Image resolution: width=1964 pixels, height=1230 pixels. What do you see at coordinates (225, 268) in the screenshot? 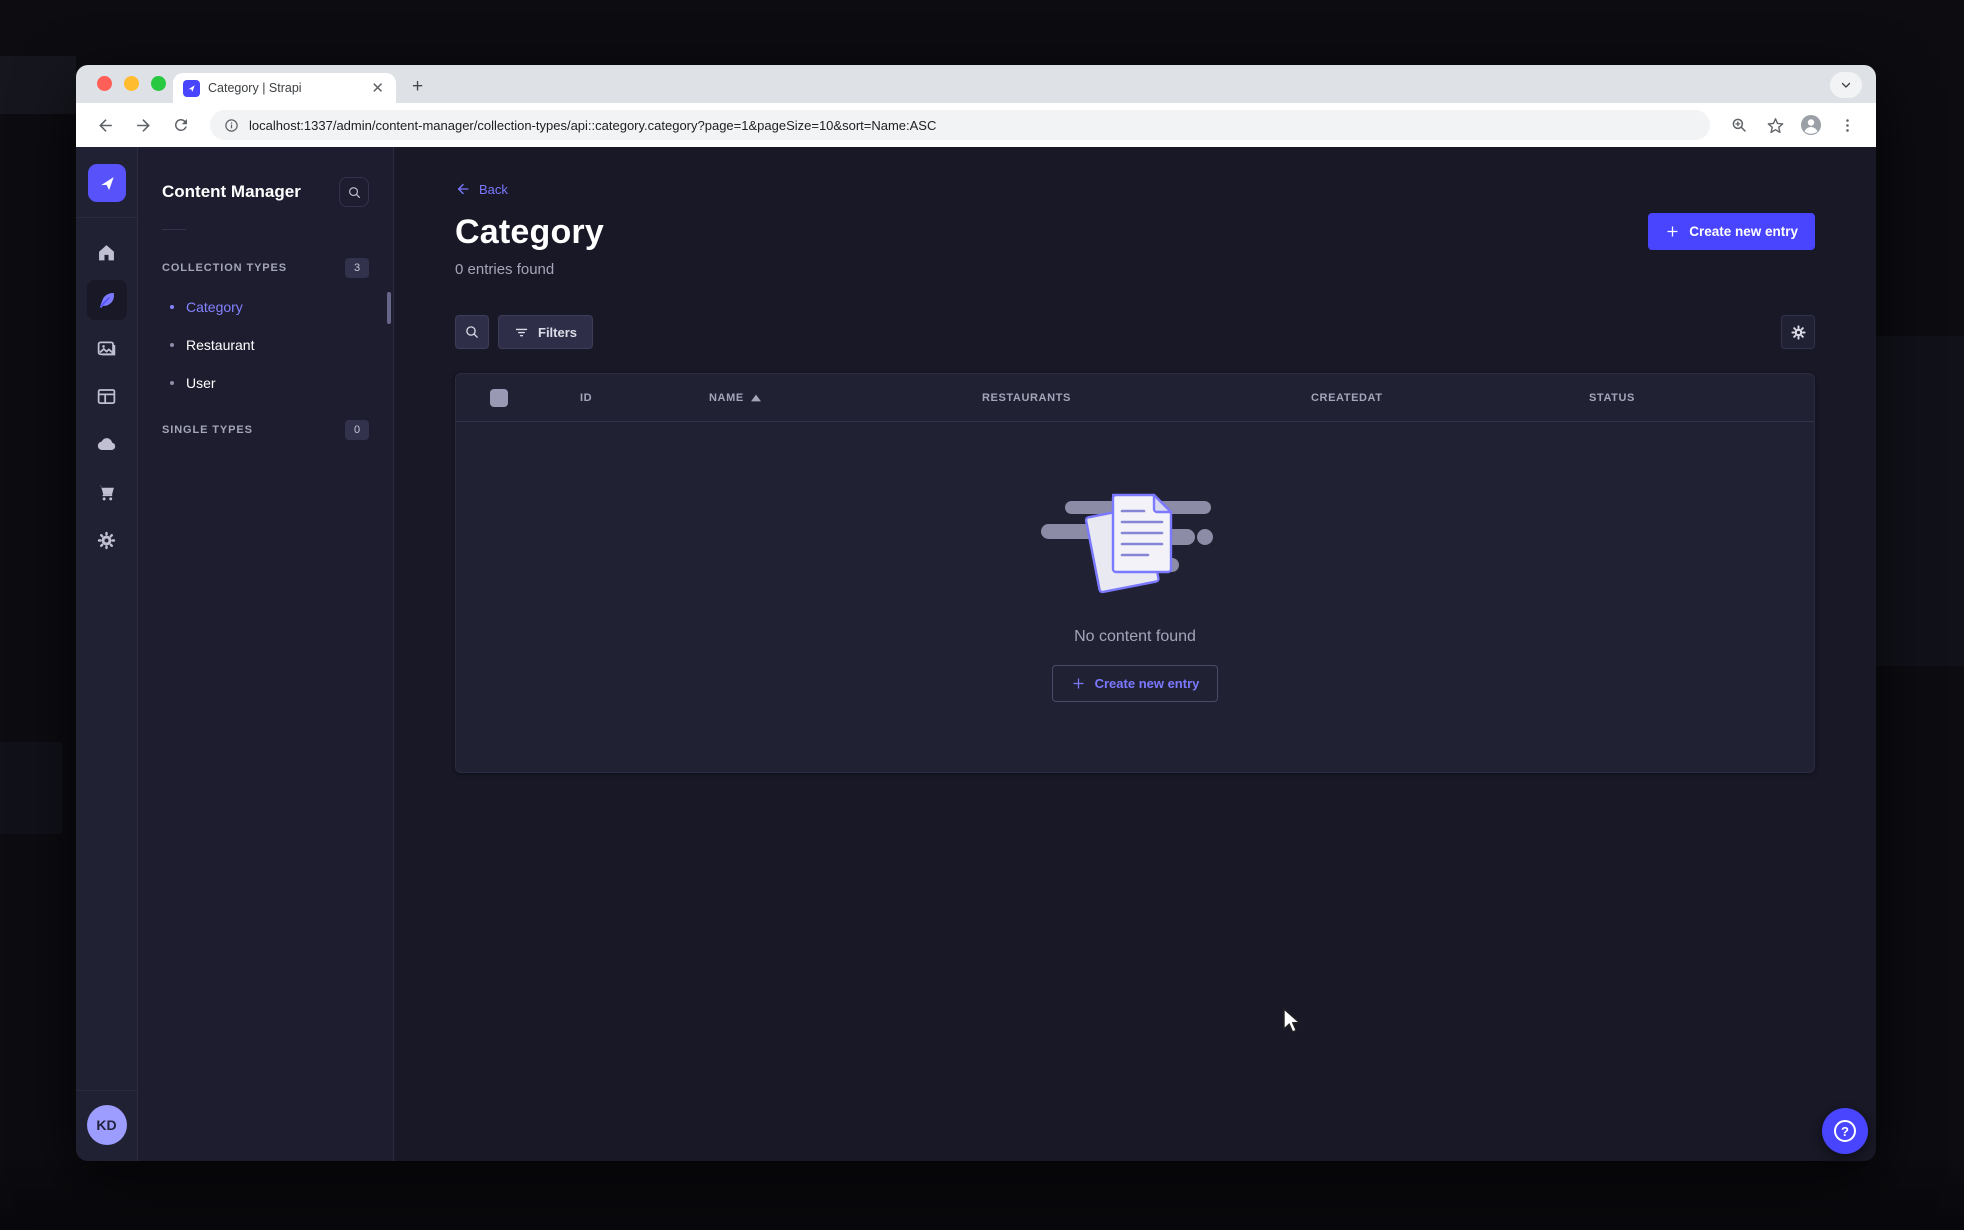
I see `section-label-collection-types: COLLECTION TYPES` at bounding box center [225, 268].